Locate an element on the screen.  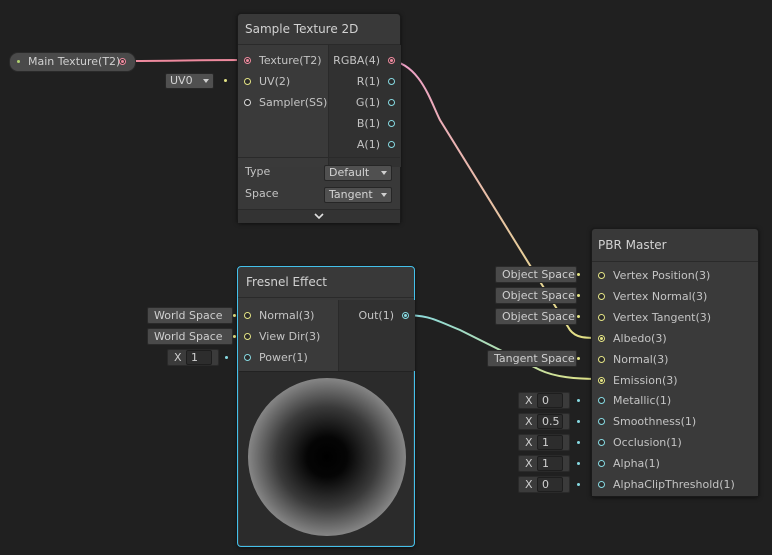
uv-channel-dropdown: UV0 is located at coordinates (189, 81).